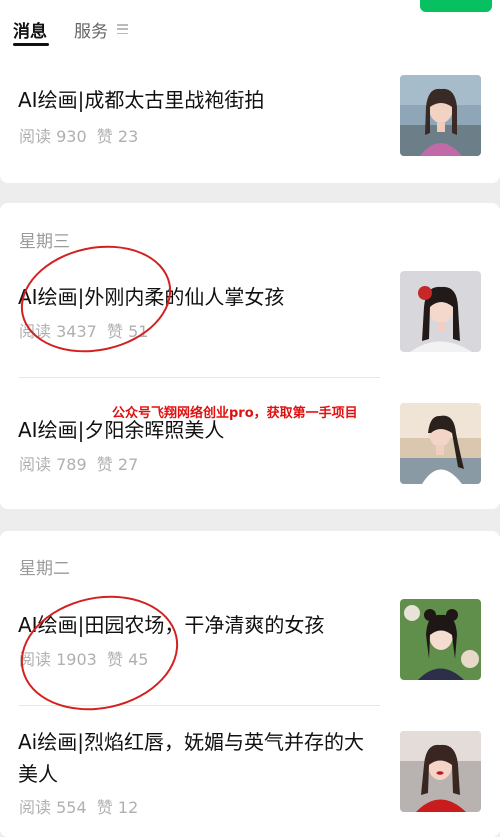  I want to click on day-label: 星期三, so click(44, 242).